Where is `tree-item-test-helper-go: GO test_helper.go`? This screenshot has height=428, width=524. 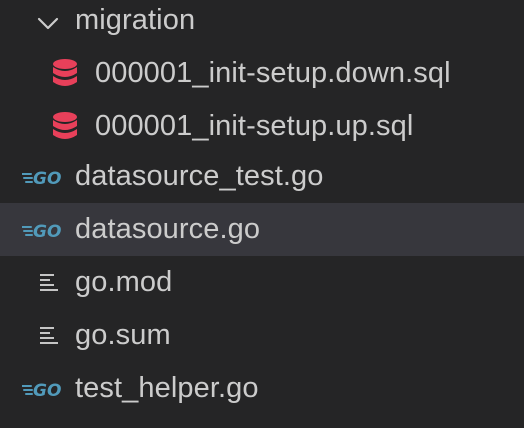 tree-item-test-helper-go: GO test_helper.go is located at coordinates (262, 388).